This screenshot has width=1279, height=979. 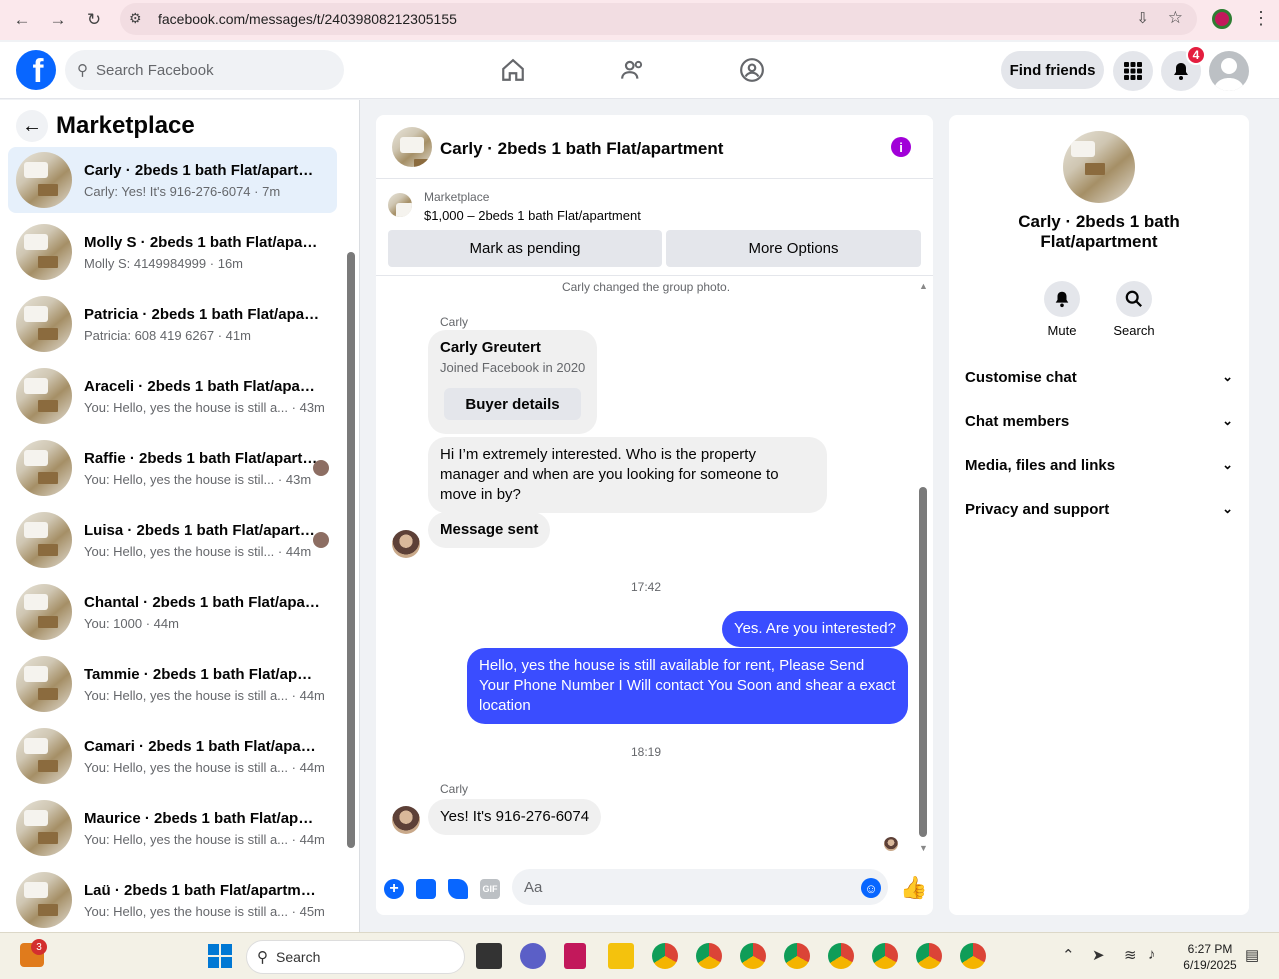 What do you see at coordinates (1252, 955) in the screenshot?
I see `notification-center-icon: ▤` at bounding box center [1252, 955].